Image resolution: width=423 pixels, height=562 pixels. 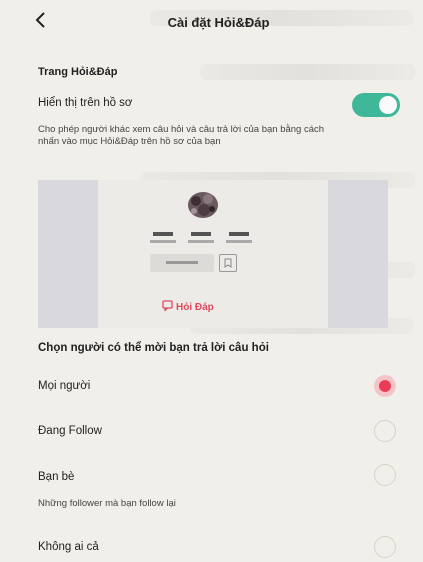 I want to click on option-no-one-label: Không ai cả, so click(x=68, y=547).